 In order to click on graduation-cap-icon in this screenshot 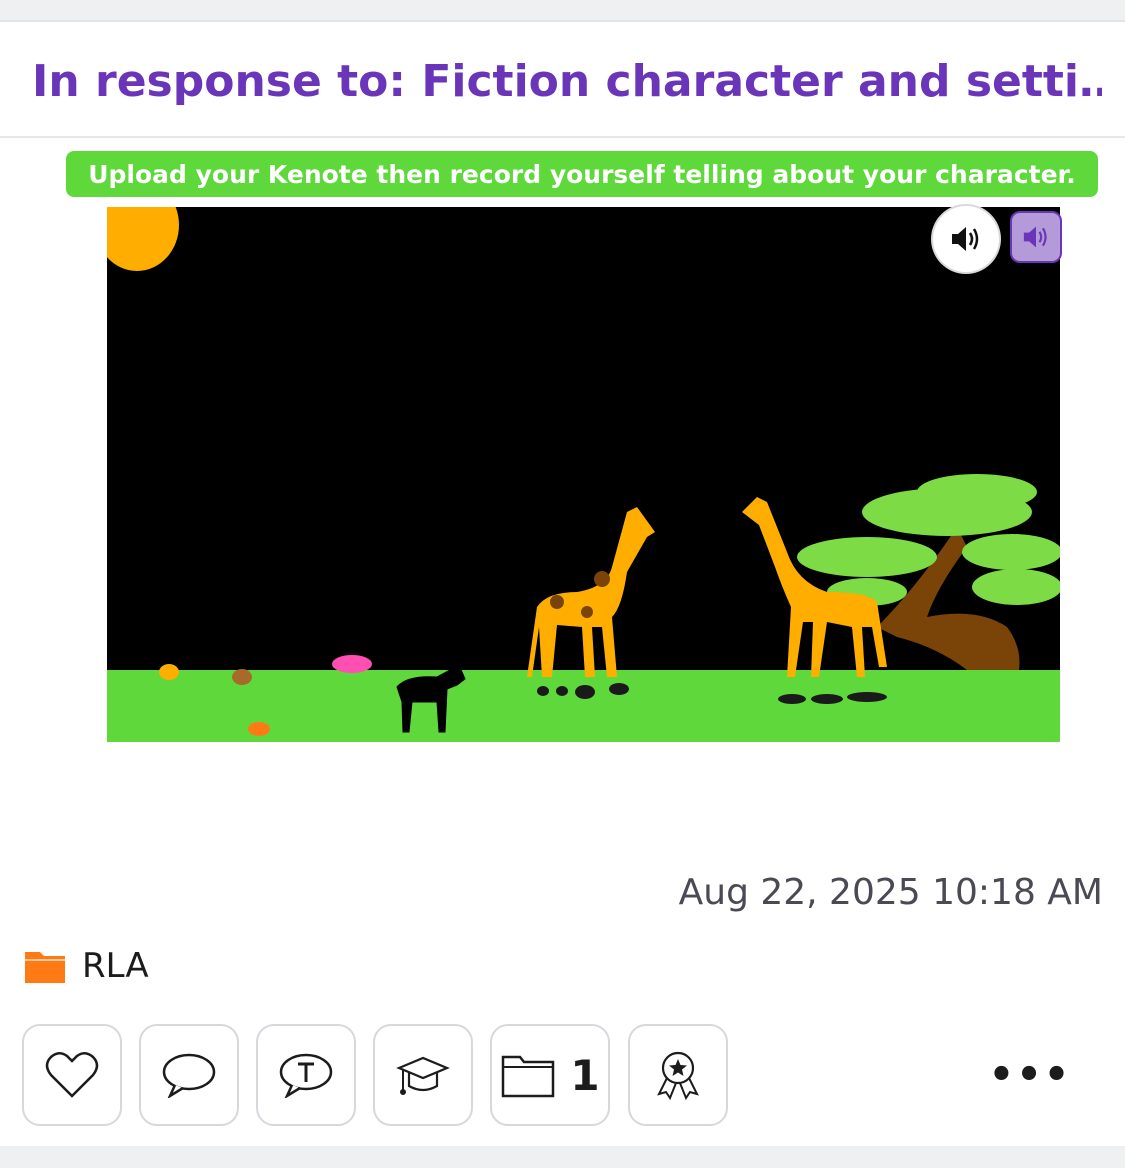, I will do `click(423, 1075)`.